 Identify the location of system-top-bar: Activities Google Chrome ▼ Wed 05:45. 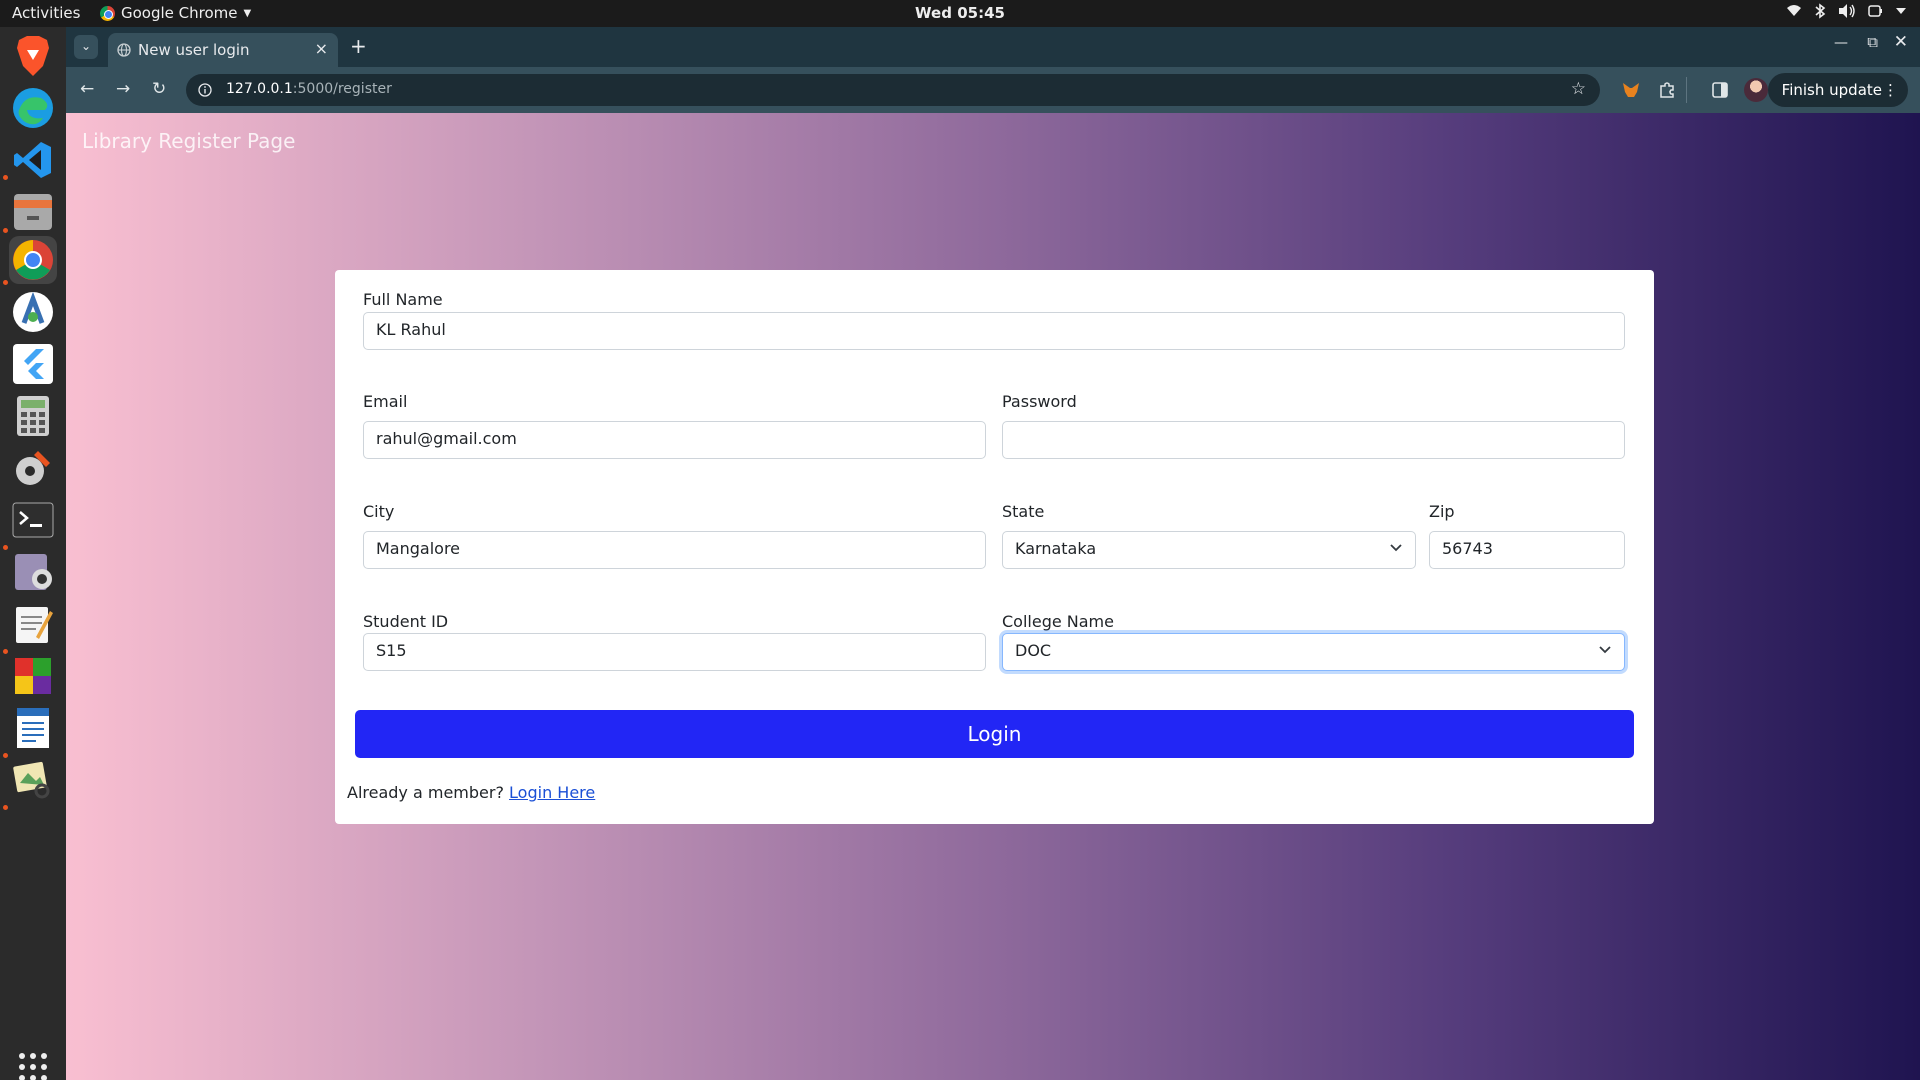
(960, 13).